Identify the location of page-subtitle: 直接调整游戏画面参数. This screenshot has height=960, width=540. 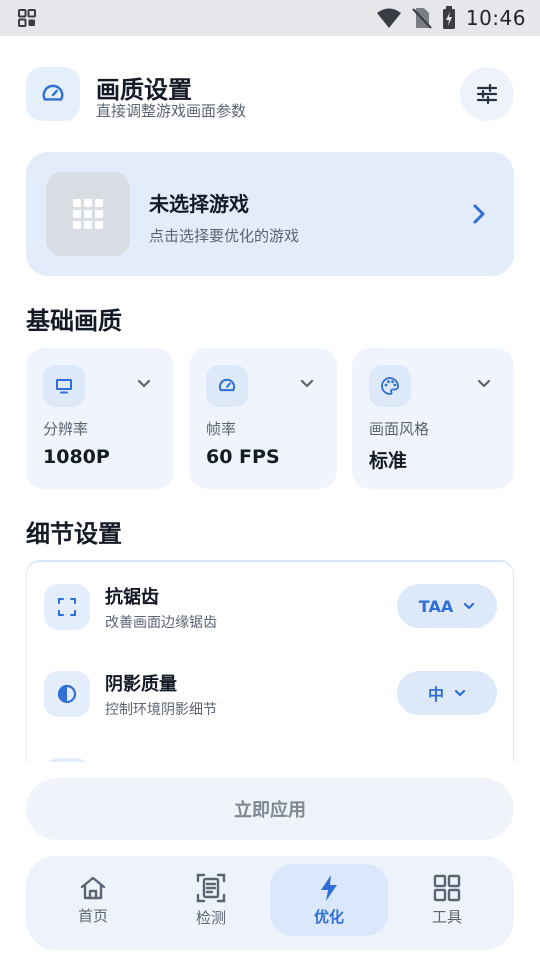
(171, 111).